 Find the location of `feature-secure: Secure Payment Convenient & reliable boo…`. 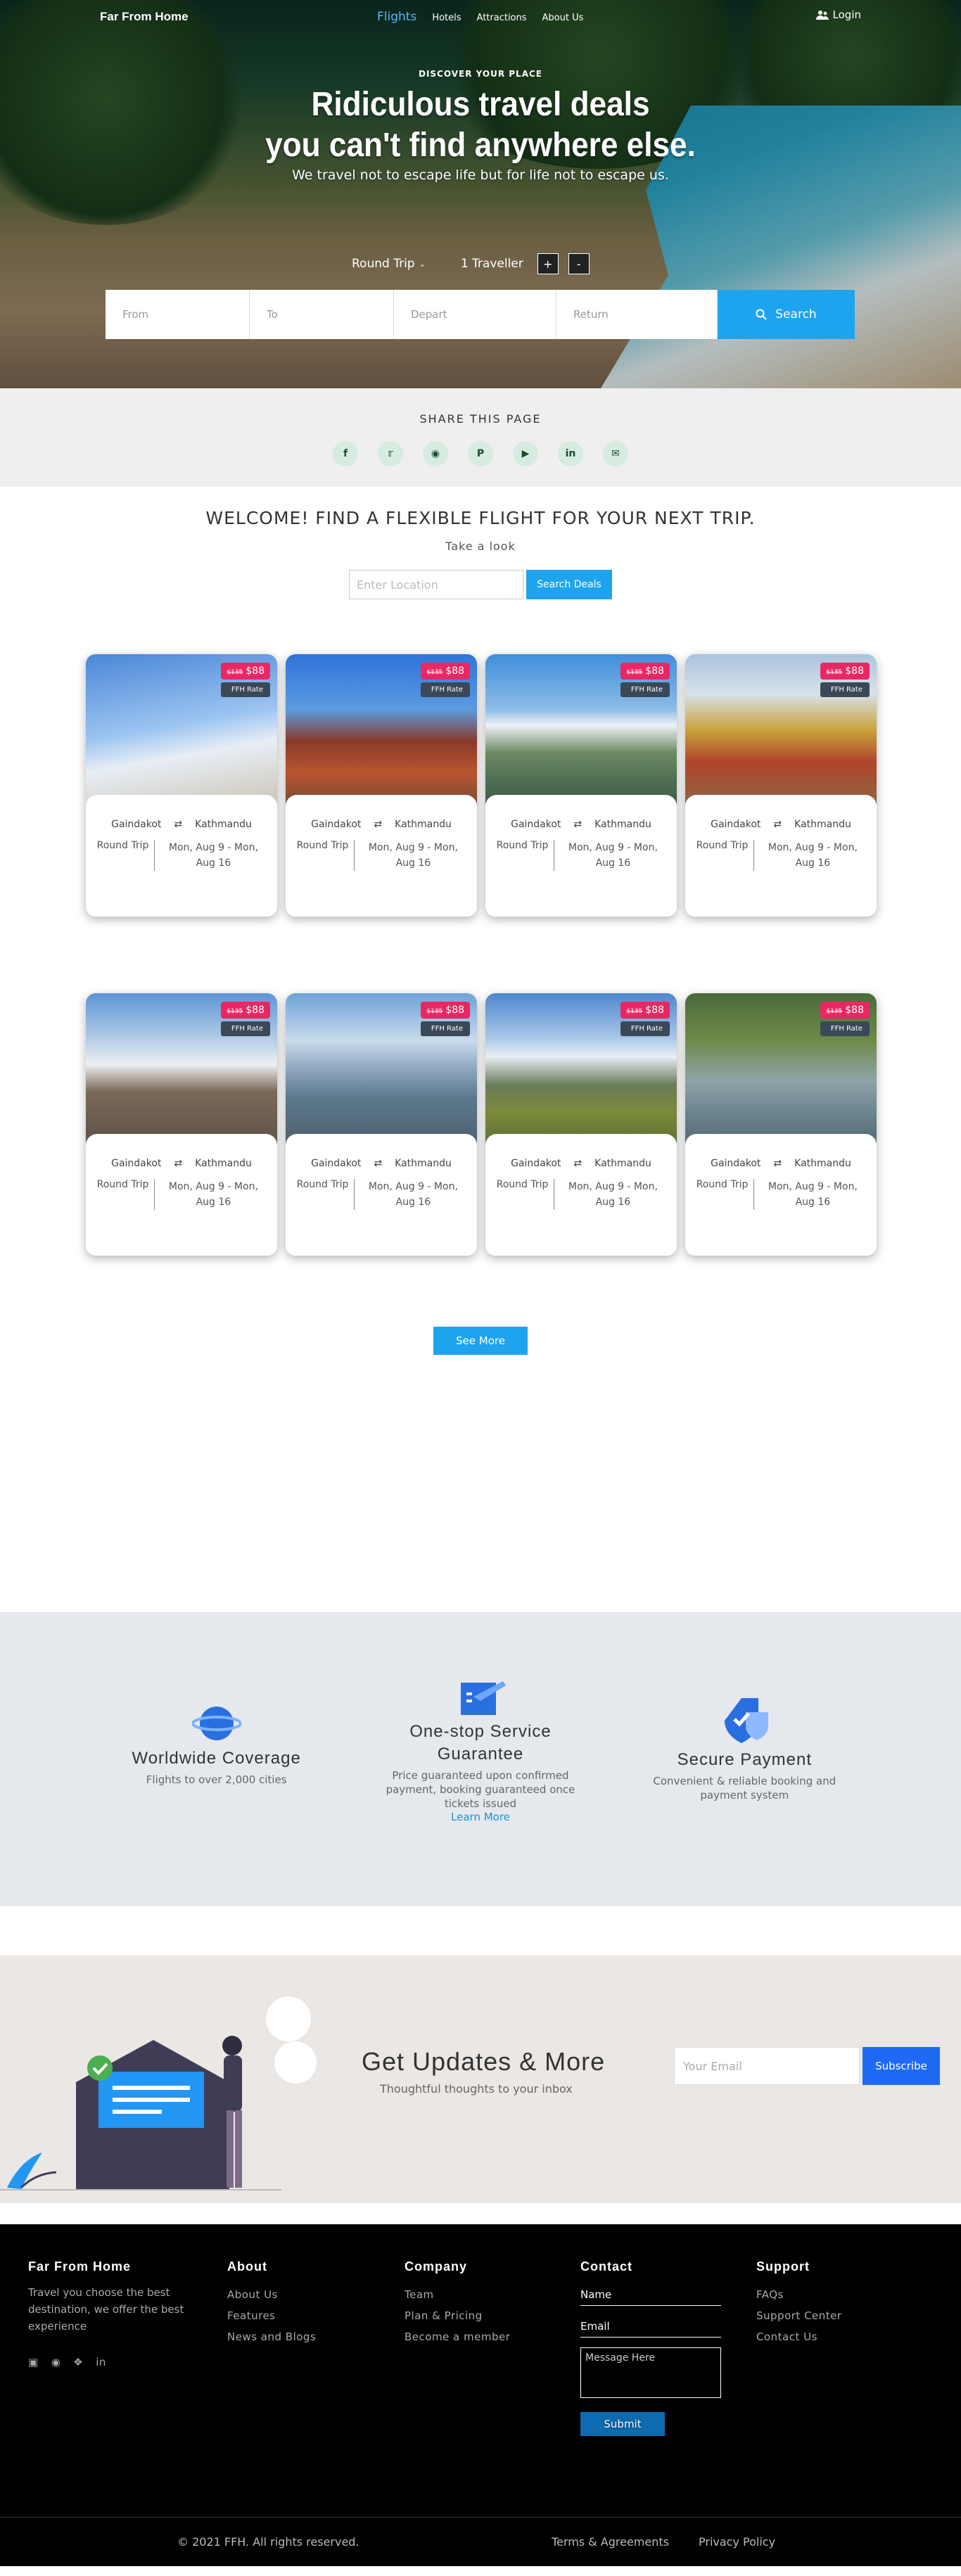

feature-secure: Secure Payment Convenient & reliable boo… is located at coordinates (744, 1791).